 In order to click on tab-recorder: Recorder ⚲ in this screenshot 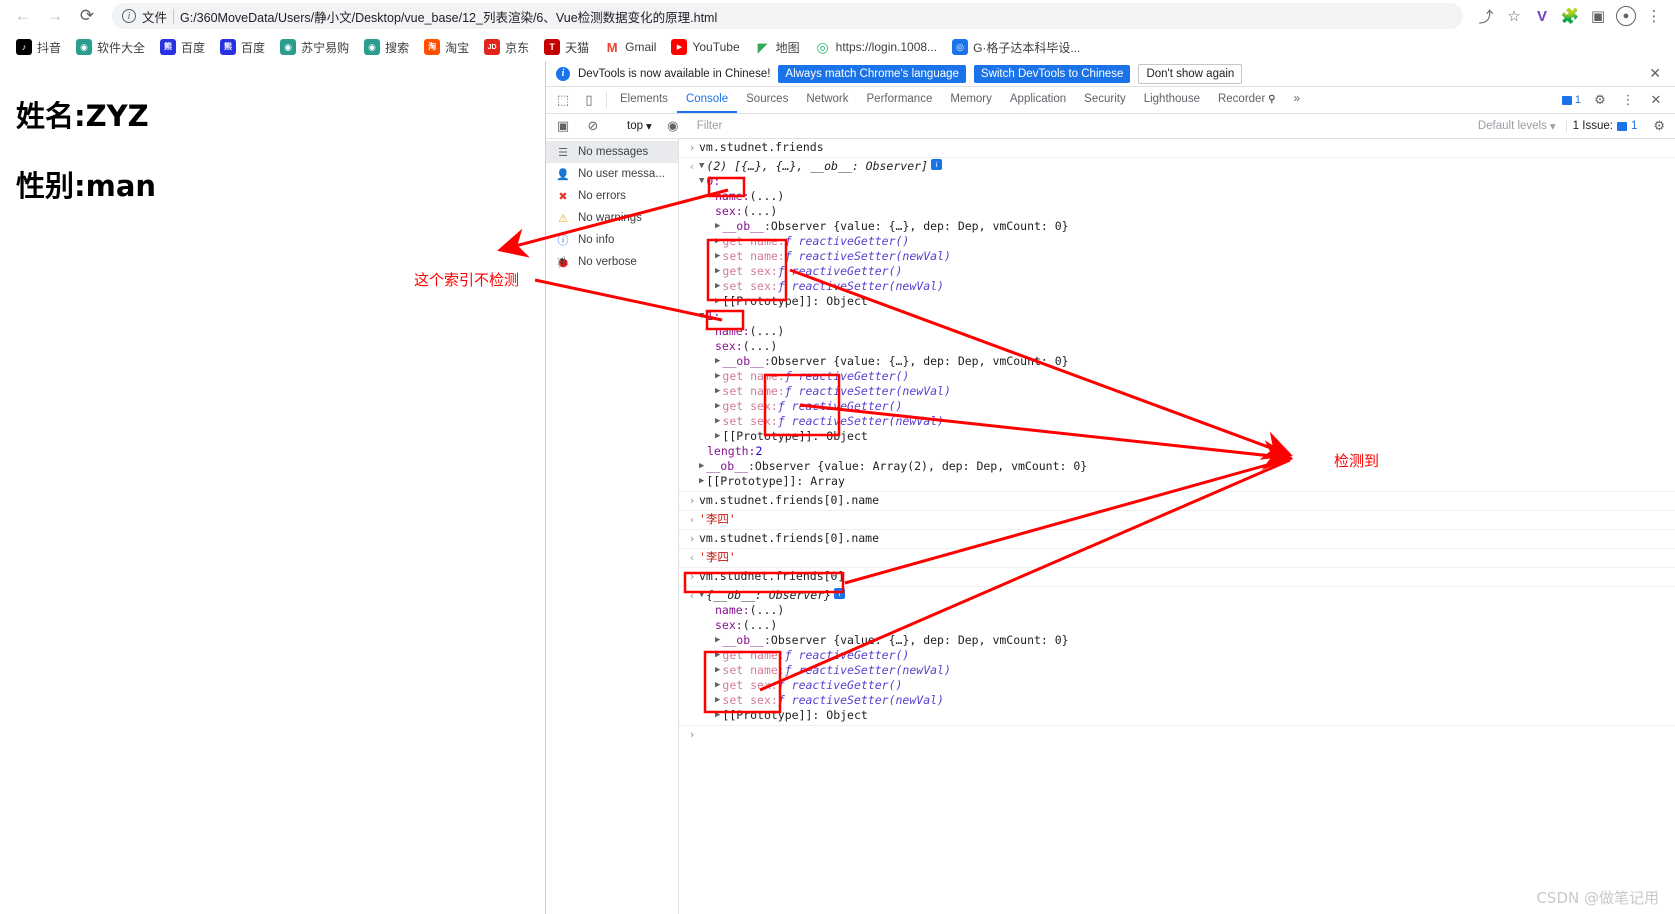, I will do `click(1247, 100)`.